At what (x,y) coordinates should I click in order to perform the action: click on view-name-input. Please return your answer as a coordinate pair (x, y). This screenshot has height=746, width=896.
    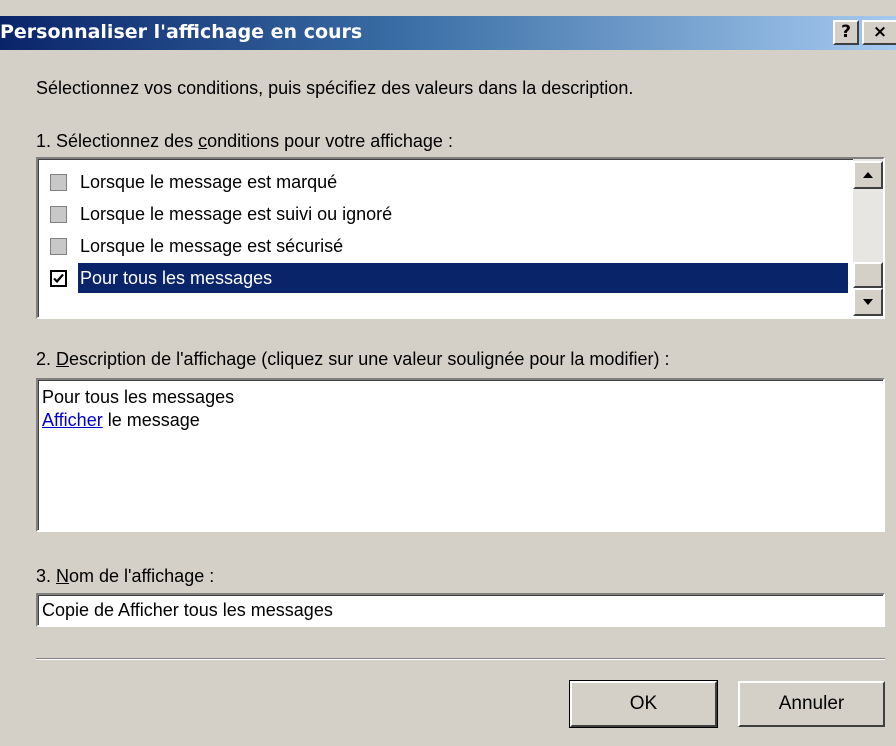
    Looking at the image, I should click on (460, 610).